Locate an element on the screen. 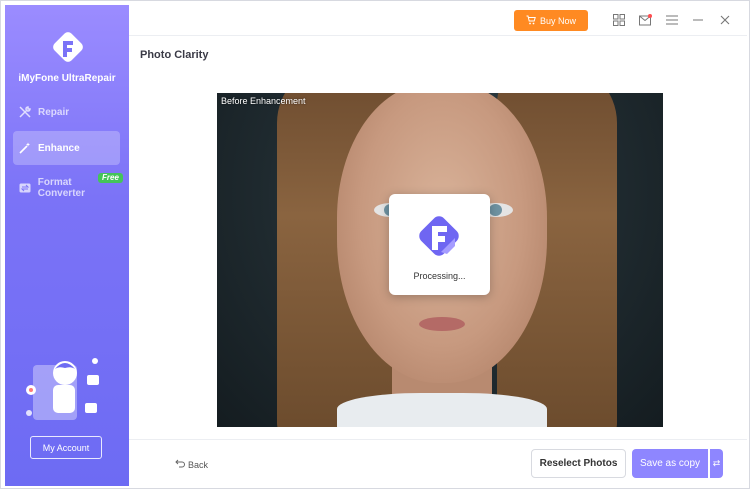 This screenshot has width=750, height=489. photo-collar is located at coordinates (442, 410).